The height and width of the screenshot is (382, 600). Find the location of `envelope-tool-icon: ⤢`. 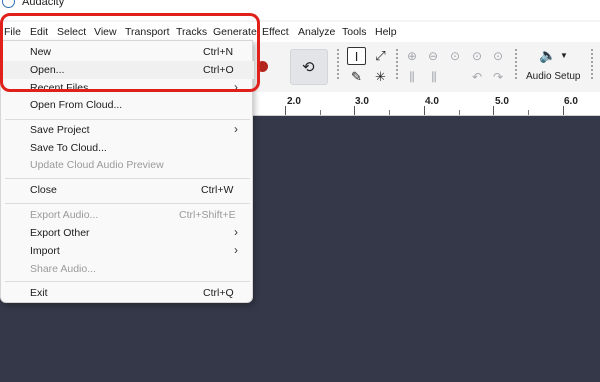

envelope-tool-icon: ⤢ is located at coordinates (380, 56).